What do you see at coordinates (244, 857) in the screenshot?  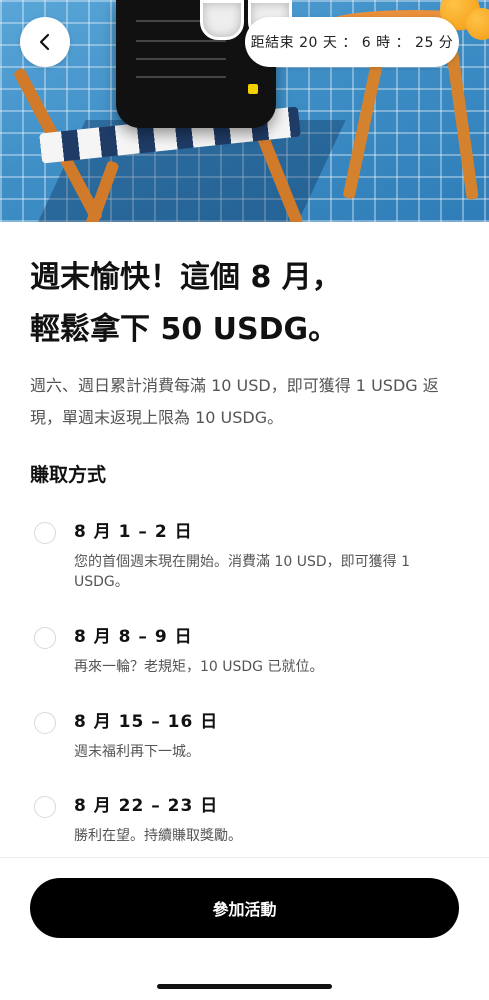 I see `footer-divider` at bounding box center [244, 857].